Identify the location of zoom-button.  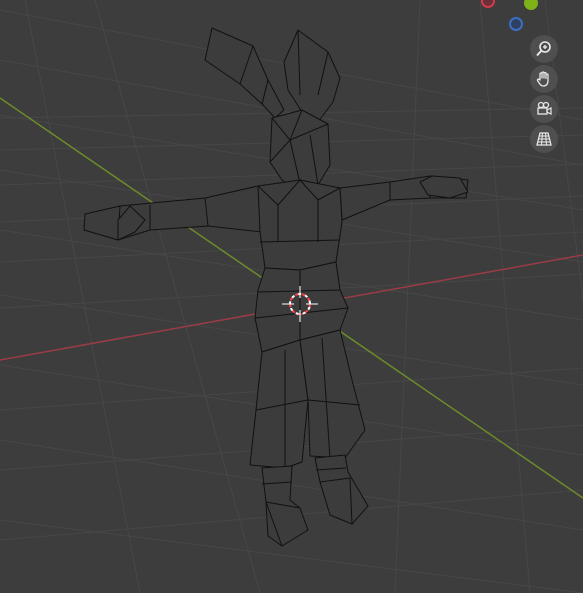
(544, 49).